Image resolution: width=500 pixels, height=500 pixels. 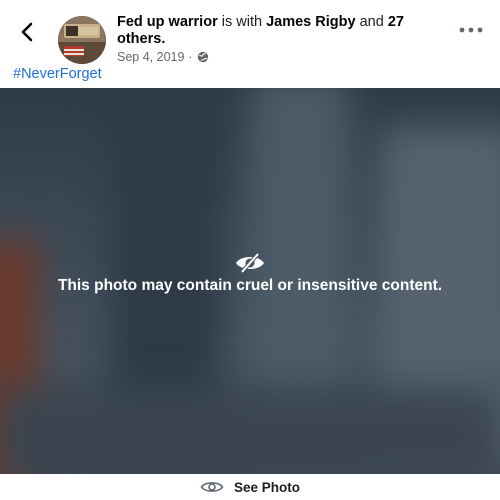 I want to click on with-text: is with, so click(x=242, y=22).